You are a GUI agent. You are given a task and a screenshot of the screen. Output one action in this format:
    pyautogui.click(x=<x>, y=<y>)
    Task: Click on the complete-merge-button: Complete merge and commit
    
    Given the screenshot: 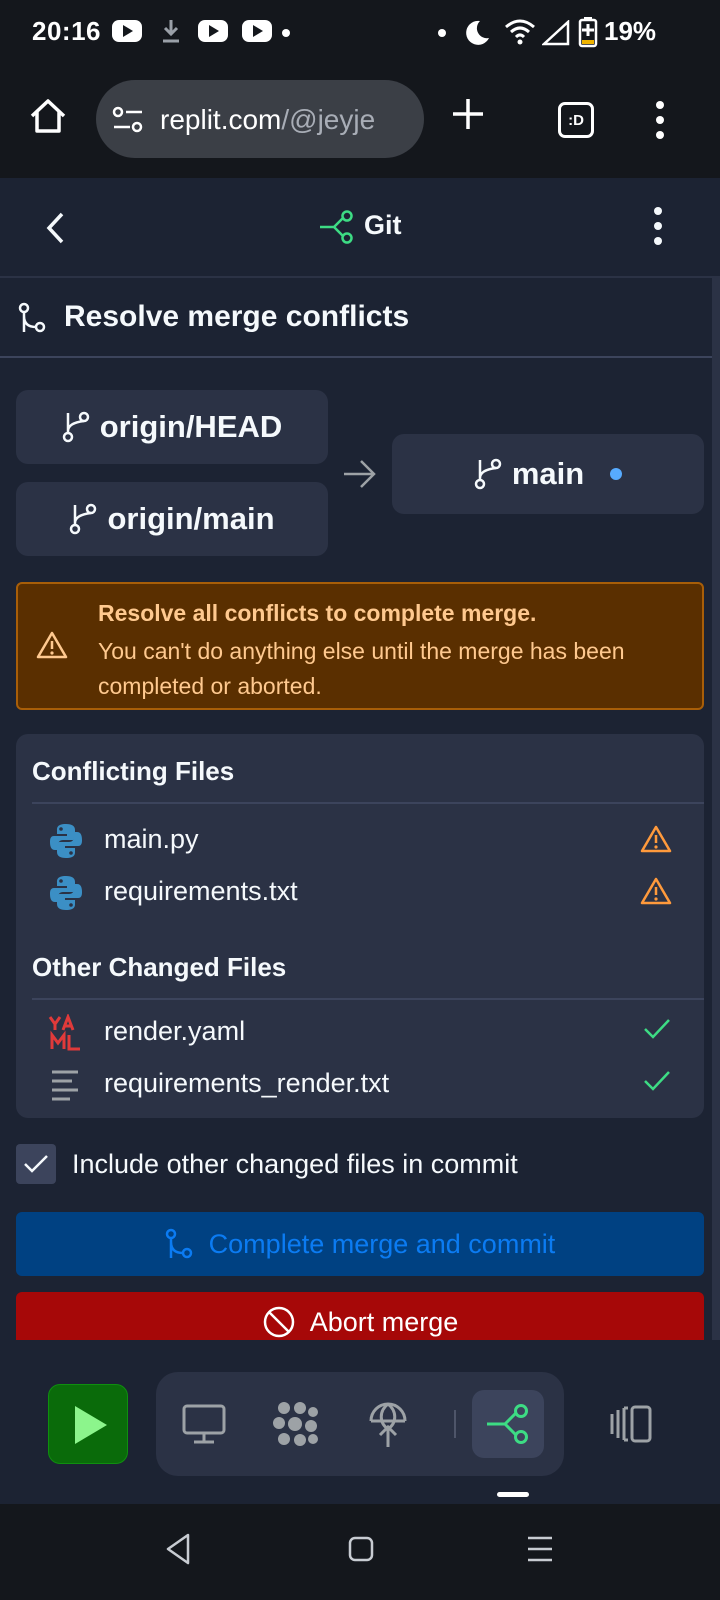 What is the action you would take?
    pyautogui.click(x=360, y=1244)
    